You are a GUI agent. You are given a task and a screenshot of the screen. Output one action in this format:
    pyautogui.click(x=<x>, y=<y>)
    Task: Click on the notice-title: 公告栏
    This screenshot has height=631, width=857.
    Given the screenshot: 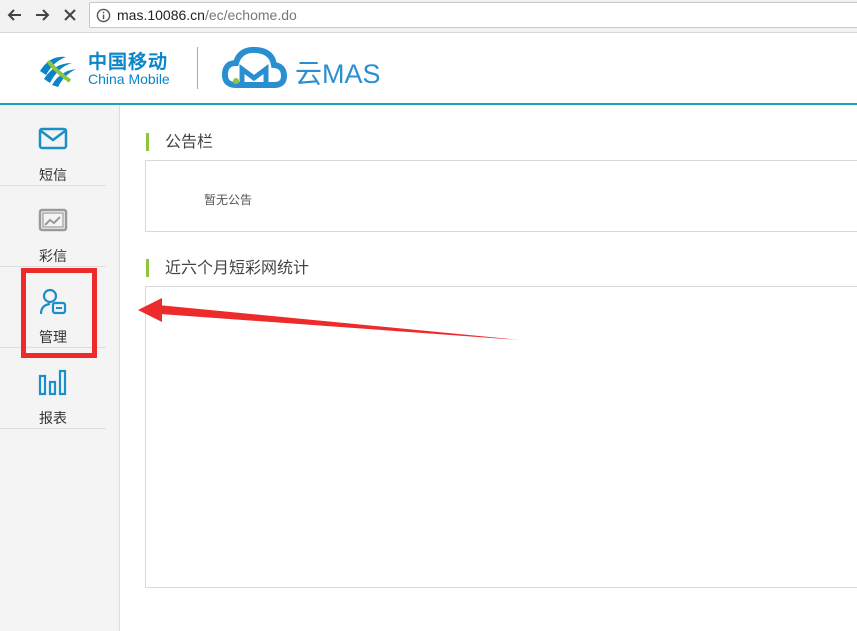 What is the action you would take?
    pyautogui.click(x=179, y=142)
    